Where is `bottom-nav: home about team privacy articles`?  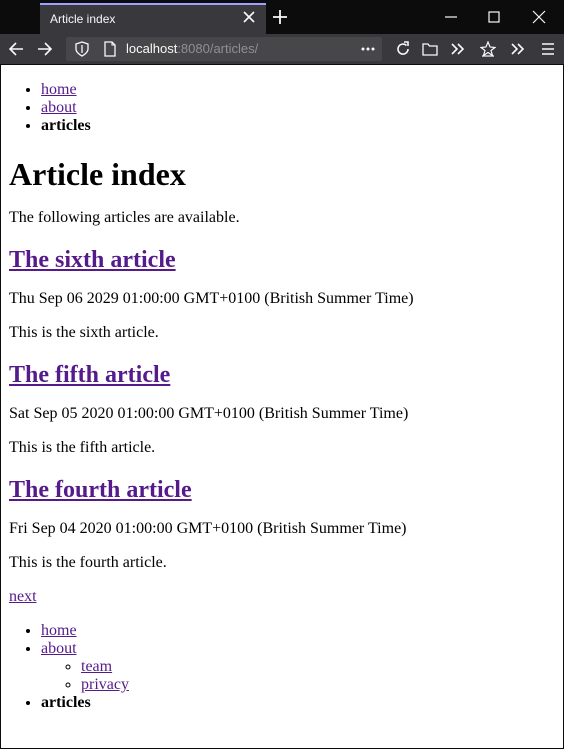
bottom-nav: home about team privacy articles is located at coordinates (282, 667).